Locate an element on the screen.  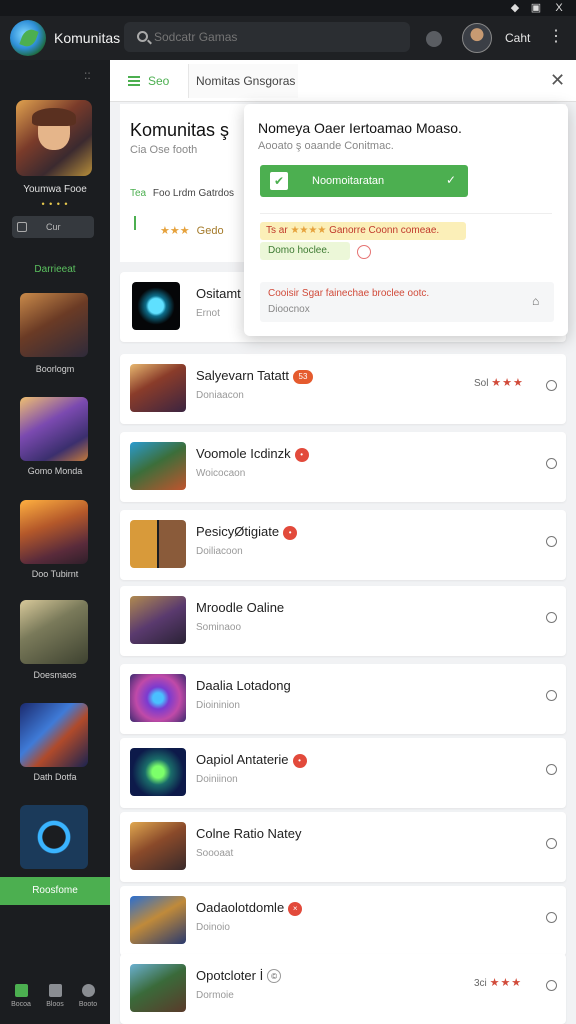
join-button-label: Noomoitaratan is located at coordinates (348, 181).